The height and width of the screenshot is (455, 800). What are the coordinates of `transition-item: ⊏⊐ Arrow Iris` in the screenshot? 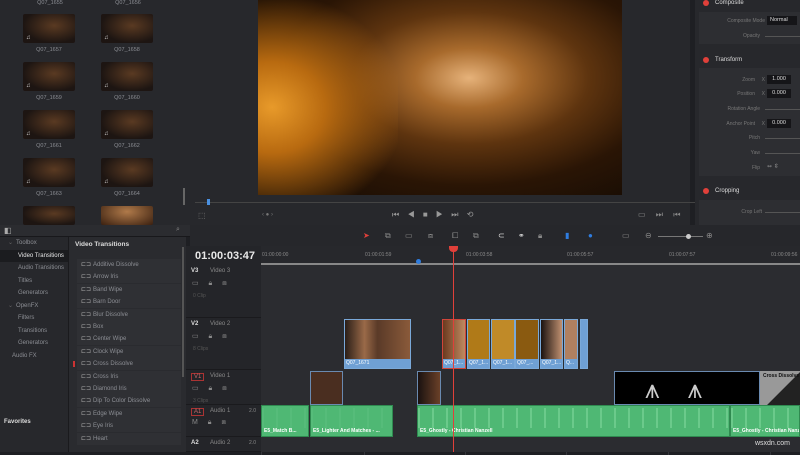 It's located at (129, 277).